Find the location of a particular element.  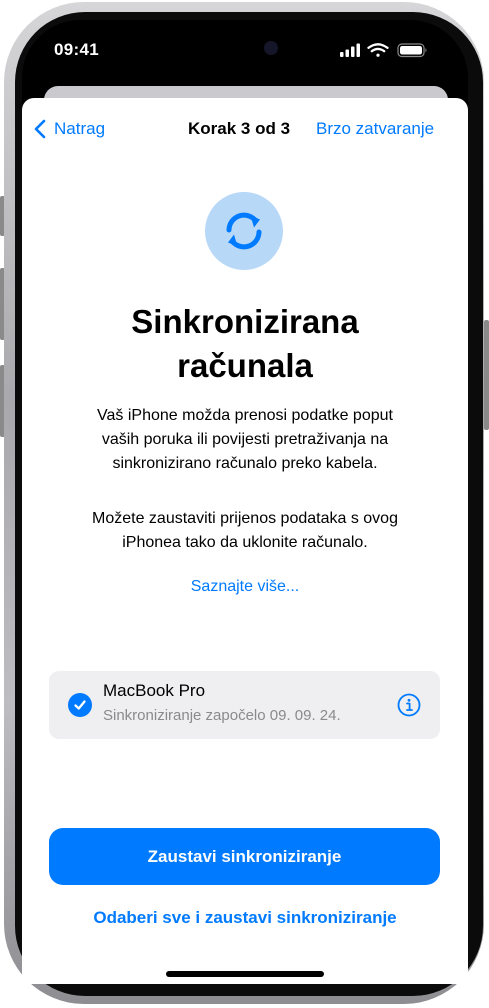

device-sync-status: Sinkroniziranje započelo 09. 09. 24. is located at coordinates (222, 715).